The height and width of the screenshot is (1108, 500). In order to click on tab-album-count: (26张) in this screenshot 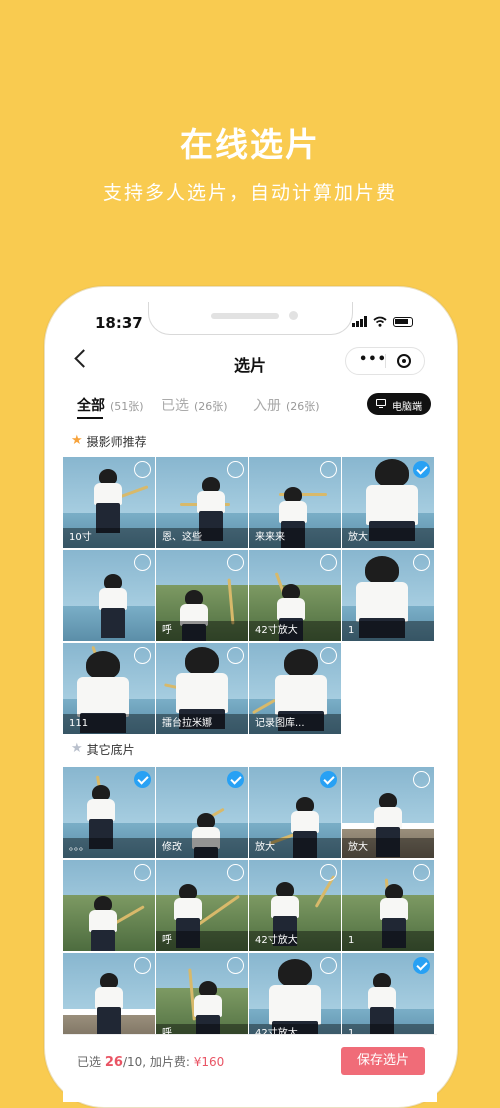, I will do `click(303, 406)`.